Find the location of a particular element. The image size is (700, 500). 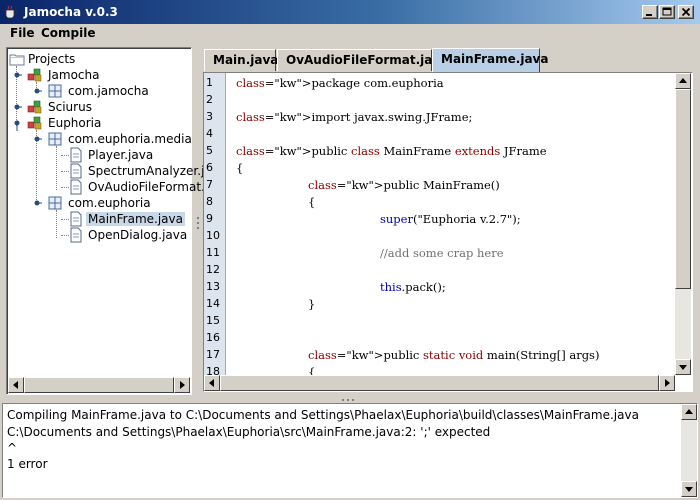

line-number: 9 is located at coordinates (209, 218).